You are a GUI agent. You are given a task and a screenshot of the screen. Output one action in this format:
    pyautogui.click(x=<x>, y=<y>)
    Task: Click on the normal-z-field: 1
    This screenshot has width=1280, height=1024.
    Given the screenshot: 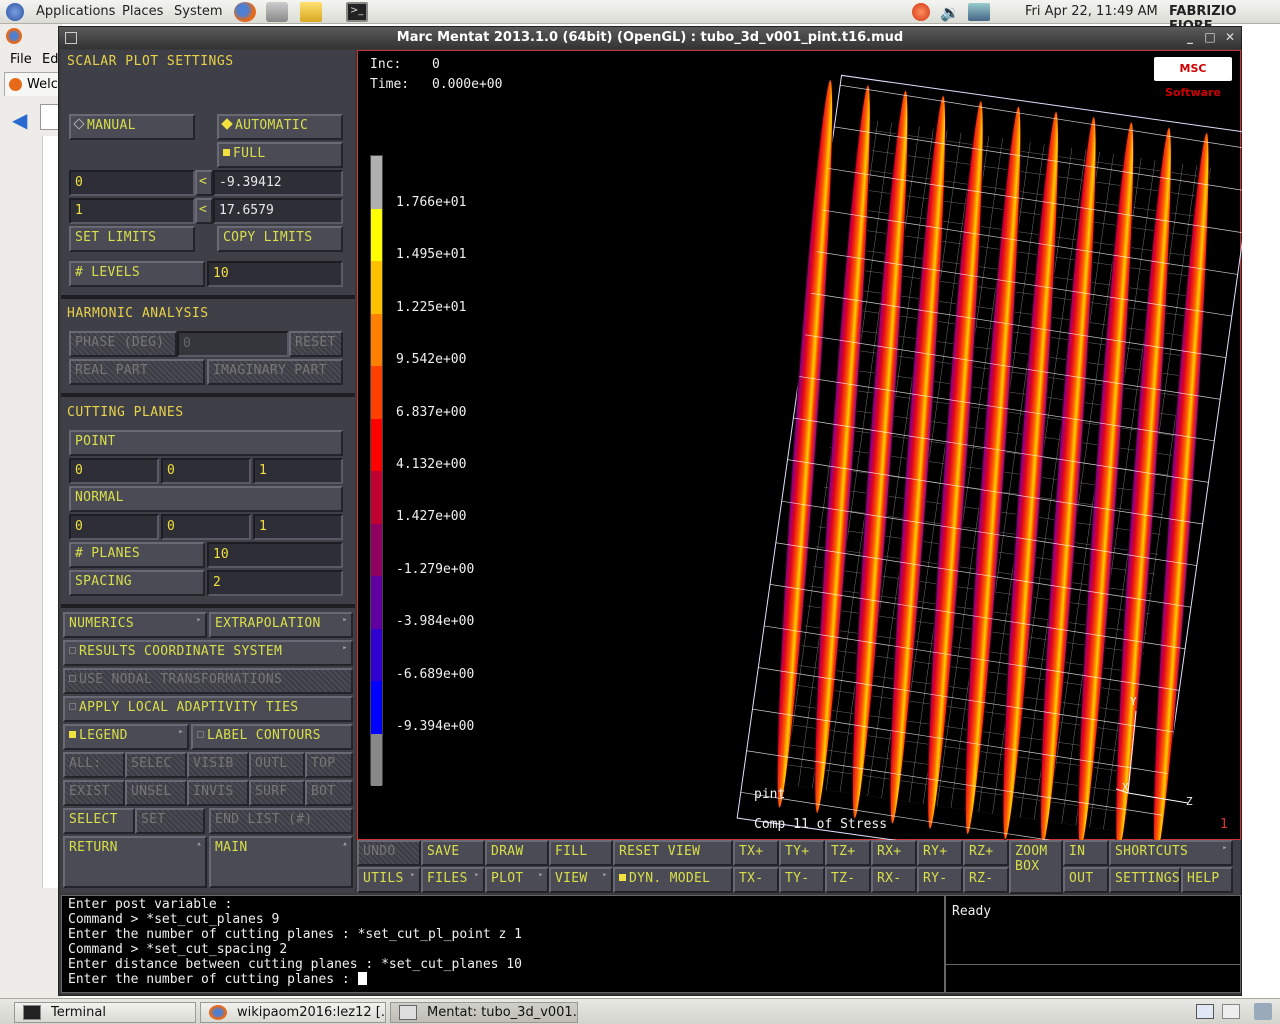 What is the action you would take?
    pyautogui.click(x=298, y=527)
    